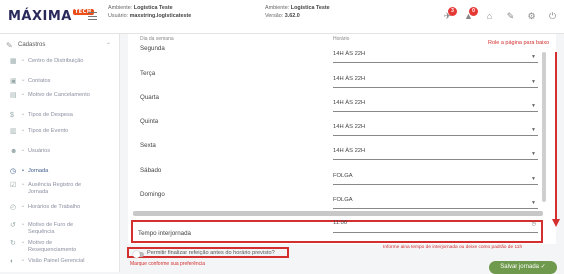 This screenshot has height=274, width=564. I want to click on notification-icon: ✈ 3, so click(449, 14).